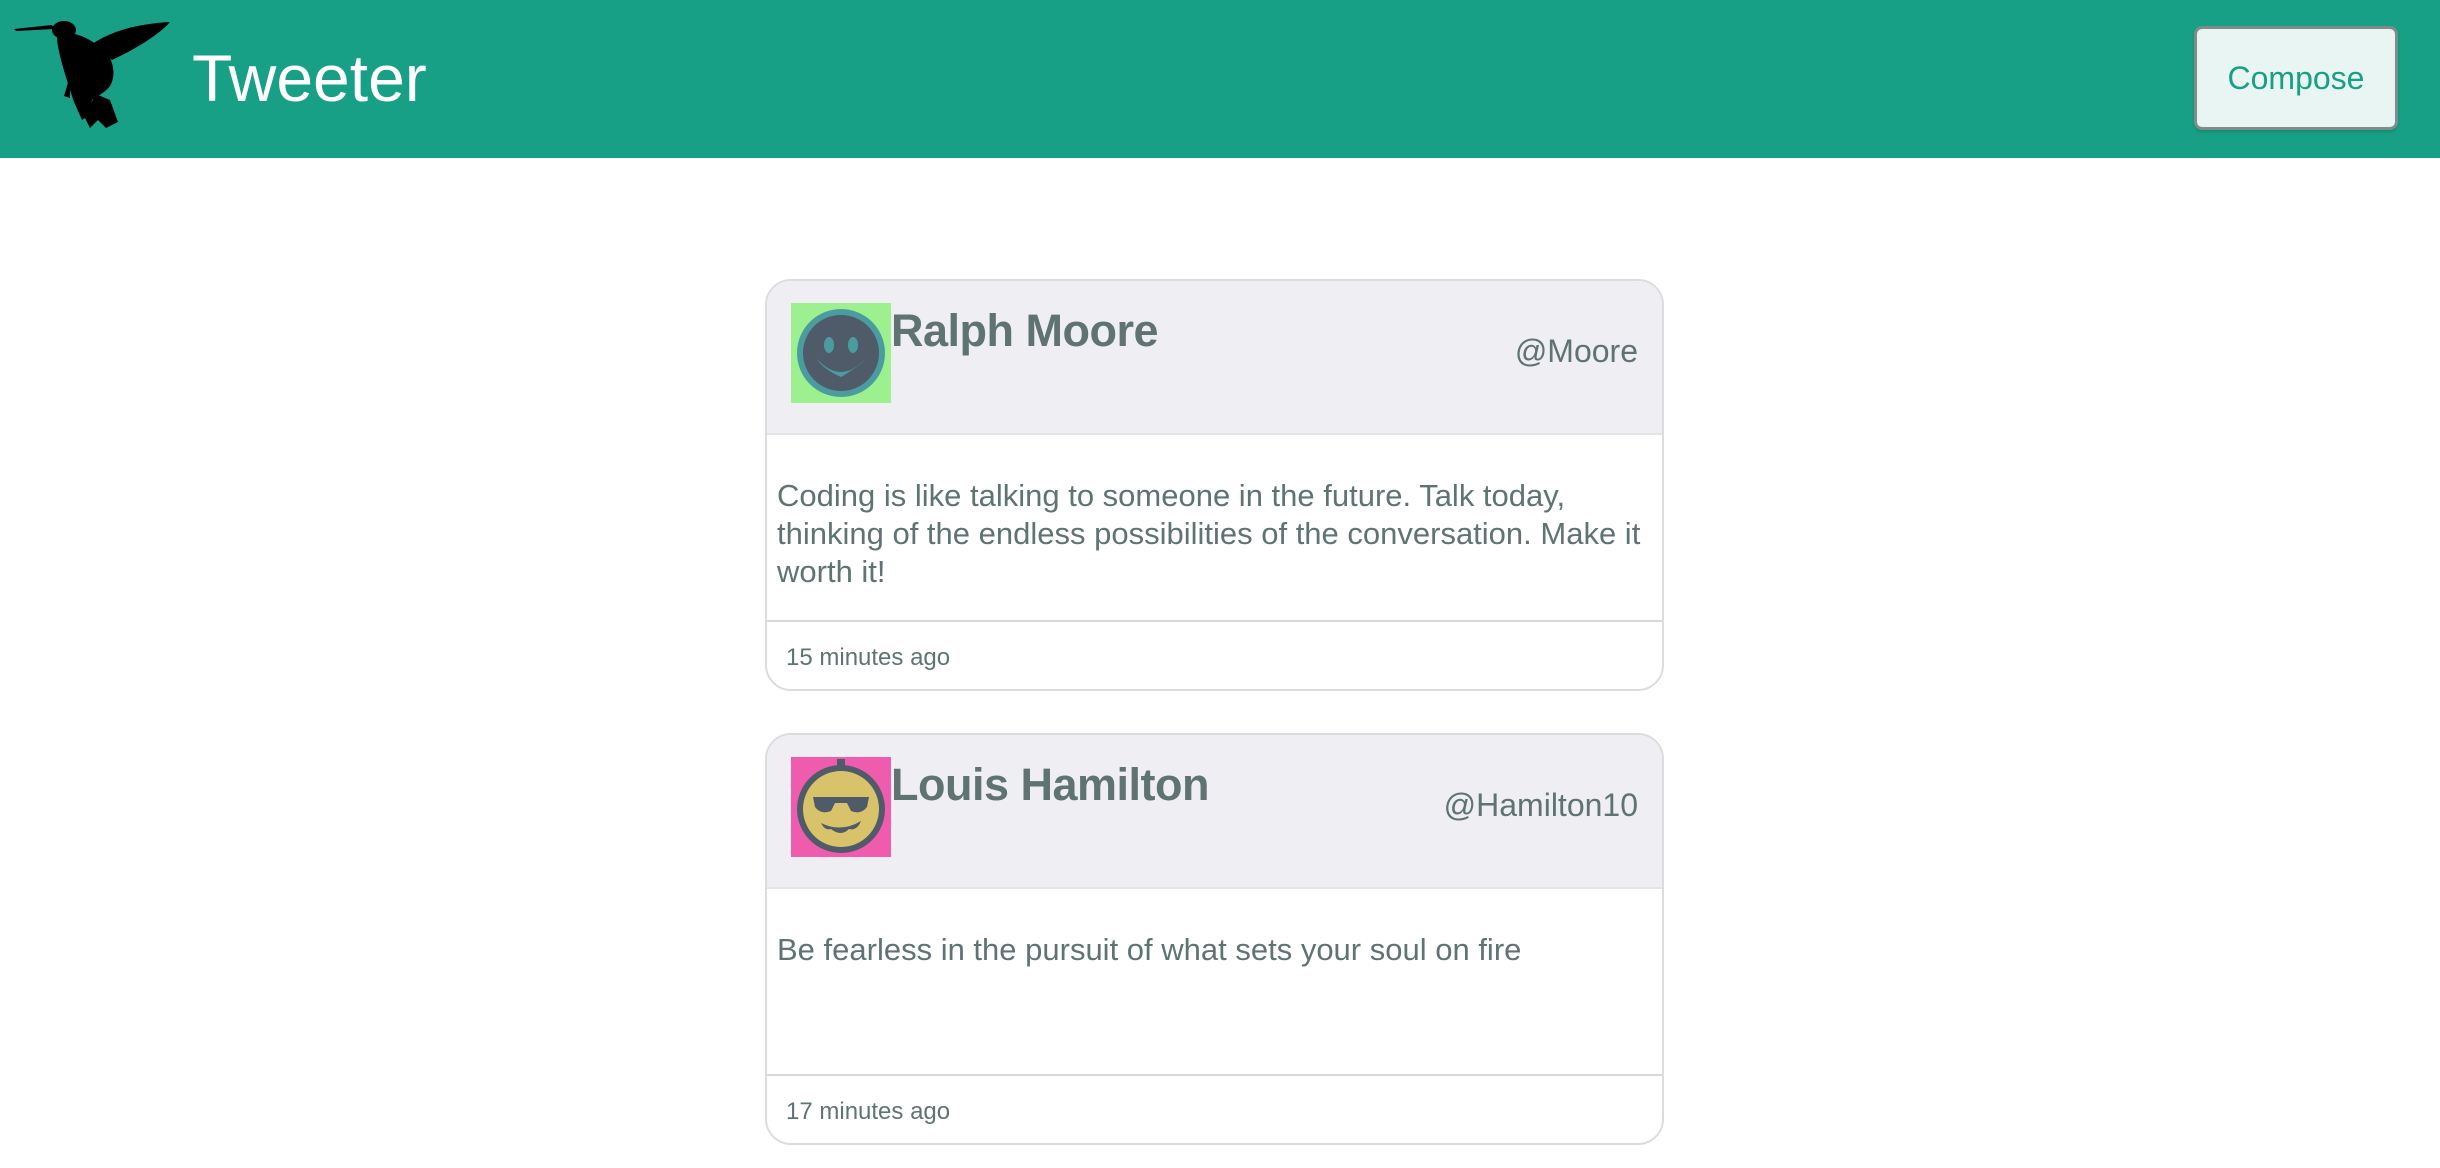 The width and height of the screenshot is (2440, 1168). I want to click on tweet-header: Ralph Moore @Moore, so click(1214, 358).